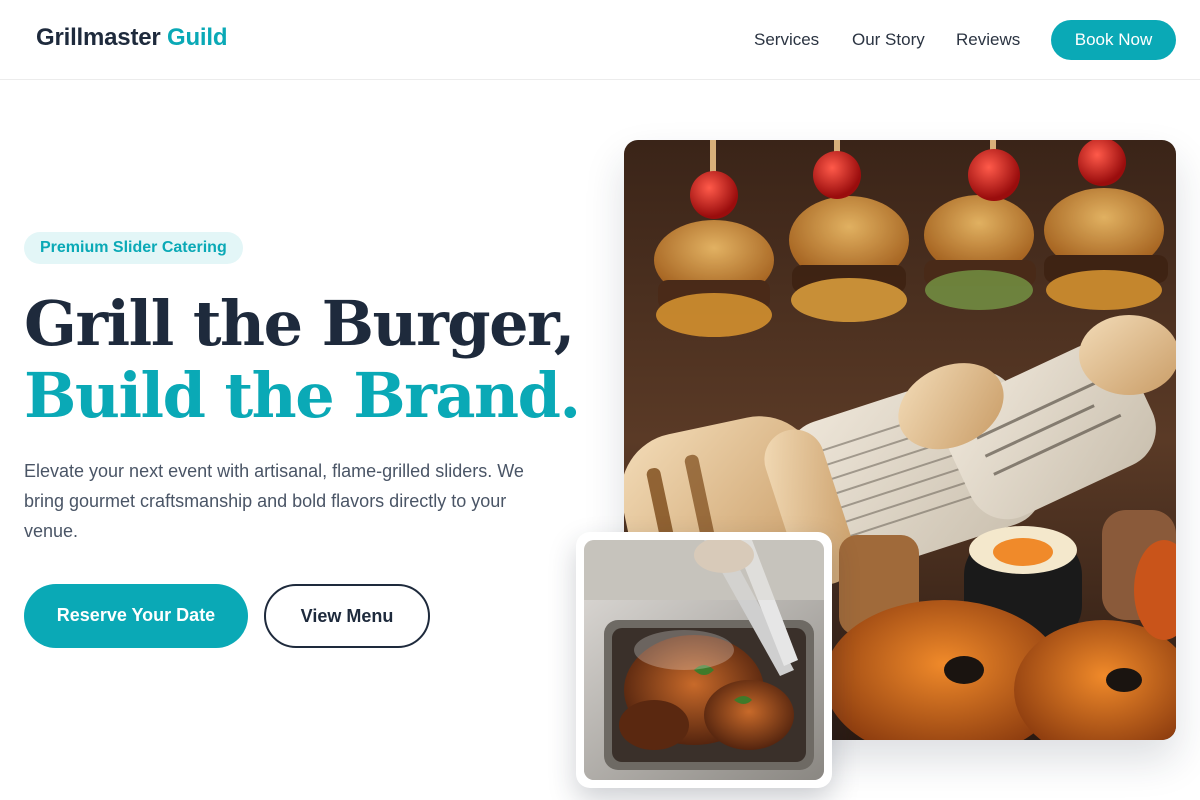 This screenshot has width=1200, height=800. Describe the element at coordinates (299, 323) in the screenshot. I see `headline-line-1: Grill the Burger,` at that location.